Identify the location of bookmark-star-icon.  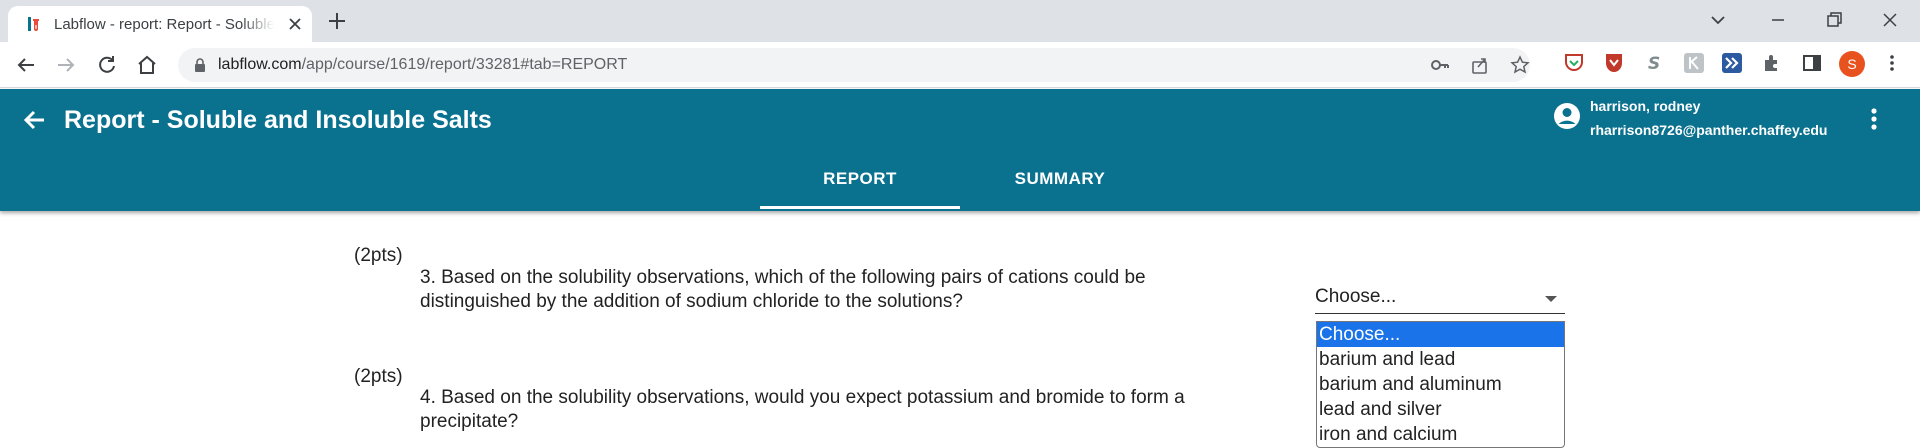
(1520, 65).